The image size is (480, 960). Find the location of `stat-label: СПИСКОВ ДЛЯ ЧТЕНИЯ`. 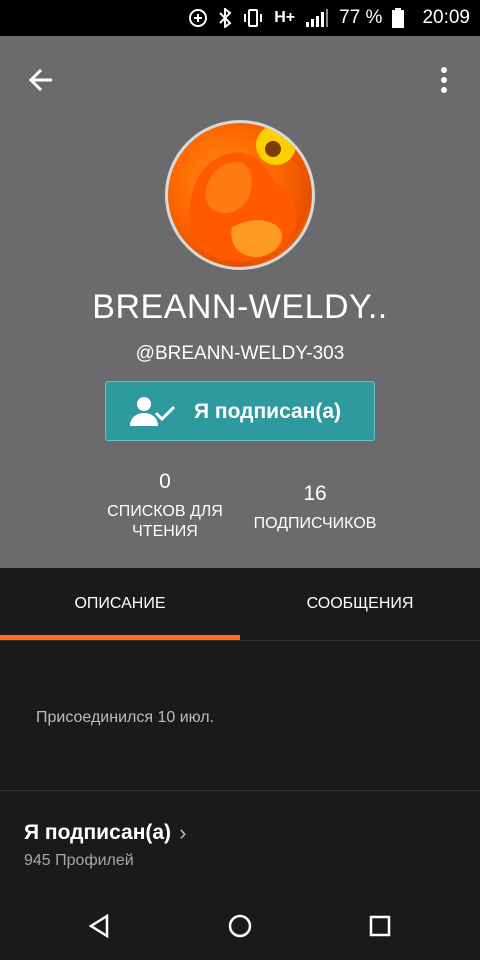

stat-label: СПИСКОВ ДЛЯ ЧТЕНИЯ is located at coordinates (165, 521).